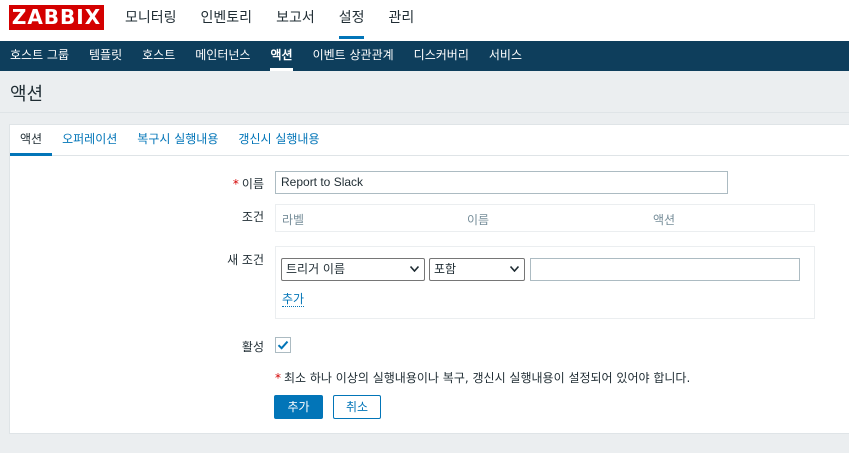  Describe the element at coordinates (293, 220) in the screenshot. I see `conditions-header-label: 라벨` at that location.